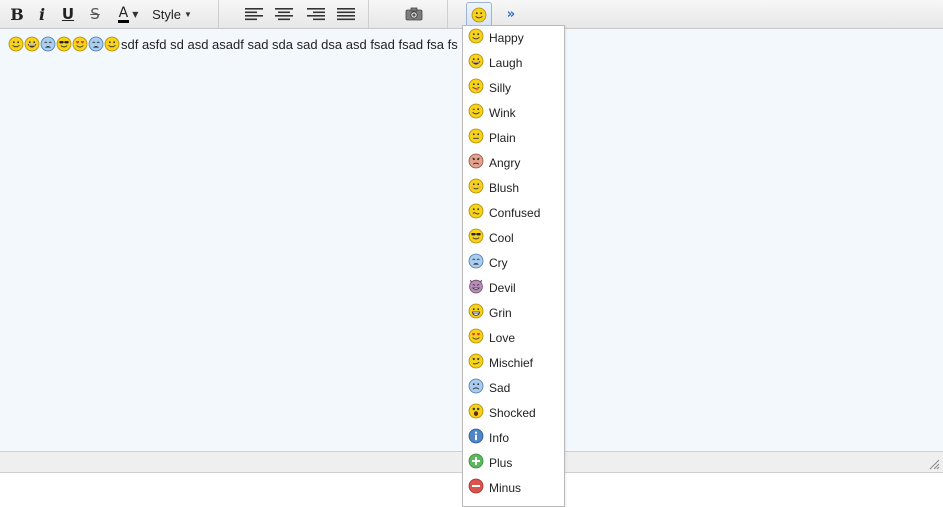 The height and width of the screenshot is (507, 943). What do you see at coordinates (513, 438) in the screenshot?
I see `emoticon-menu-item-info: Info` at bounding box center [513, 438].